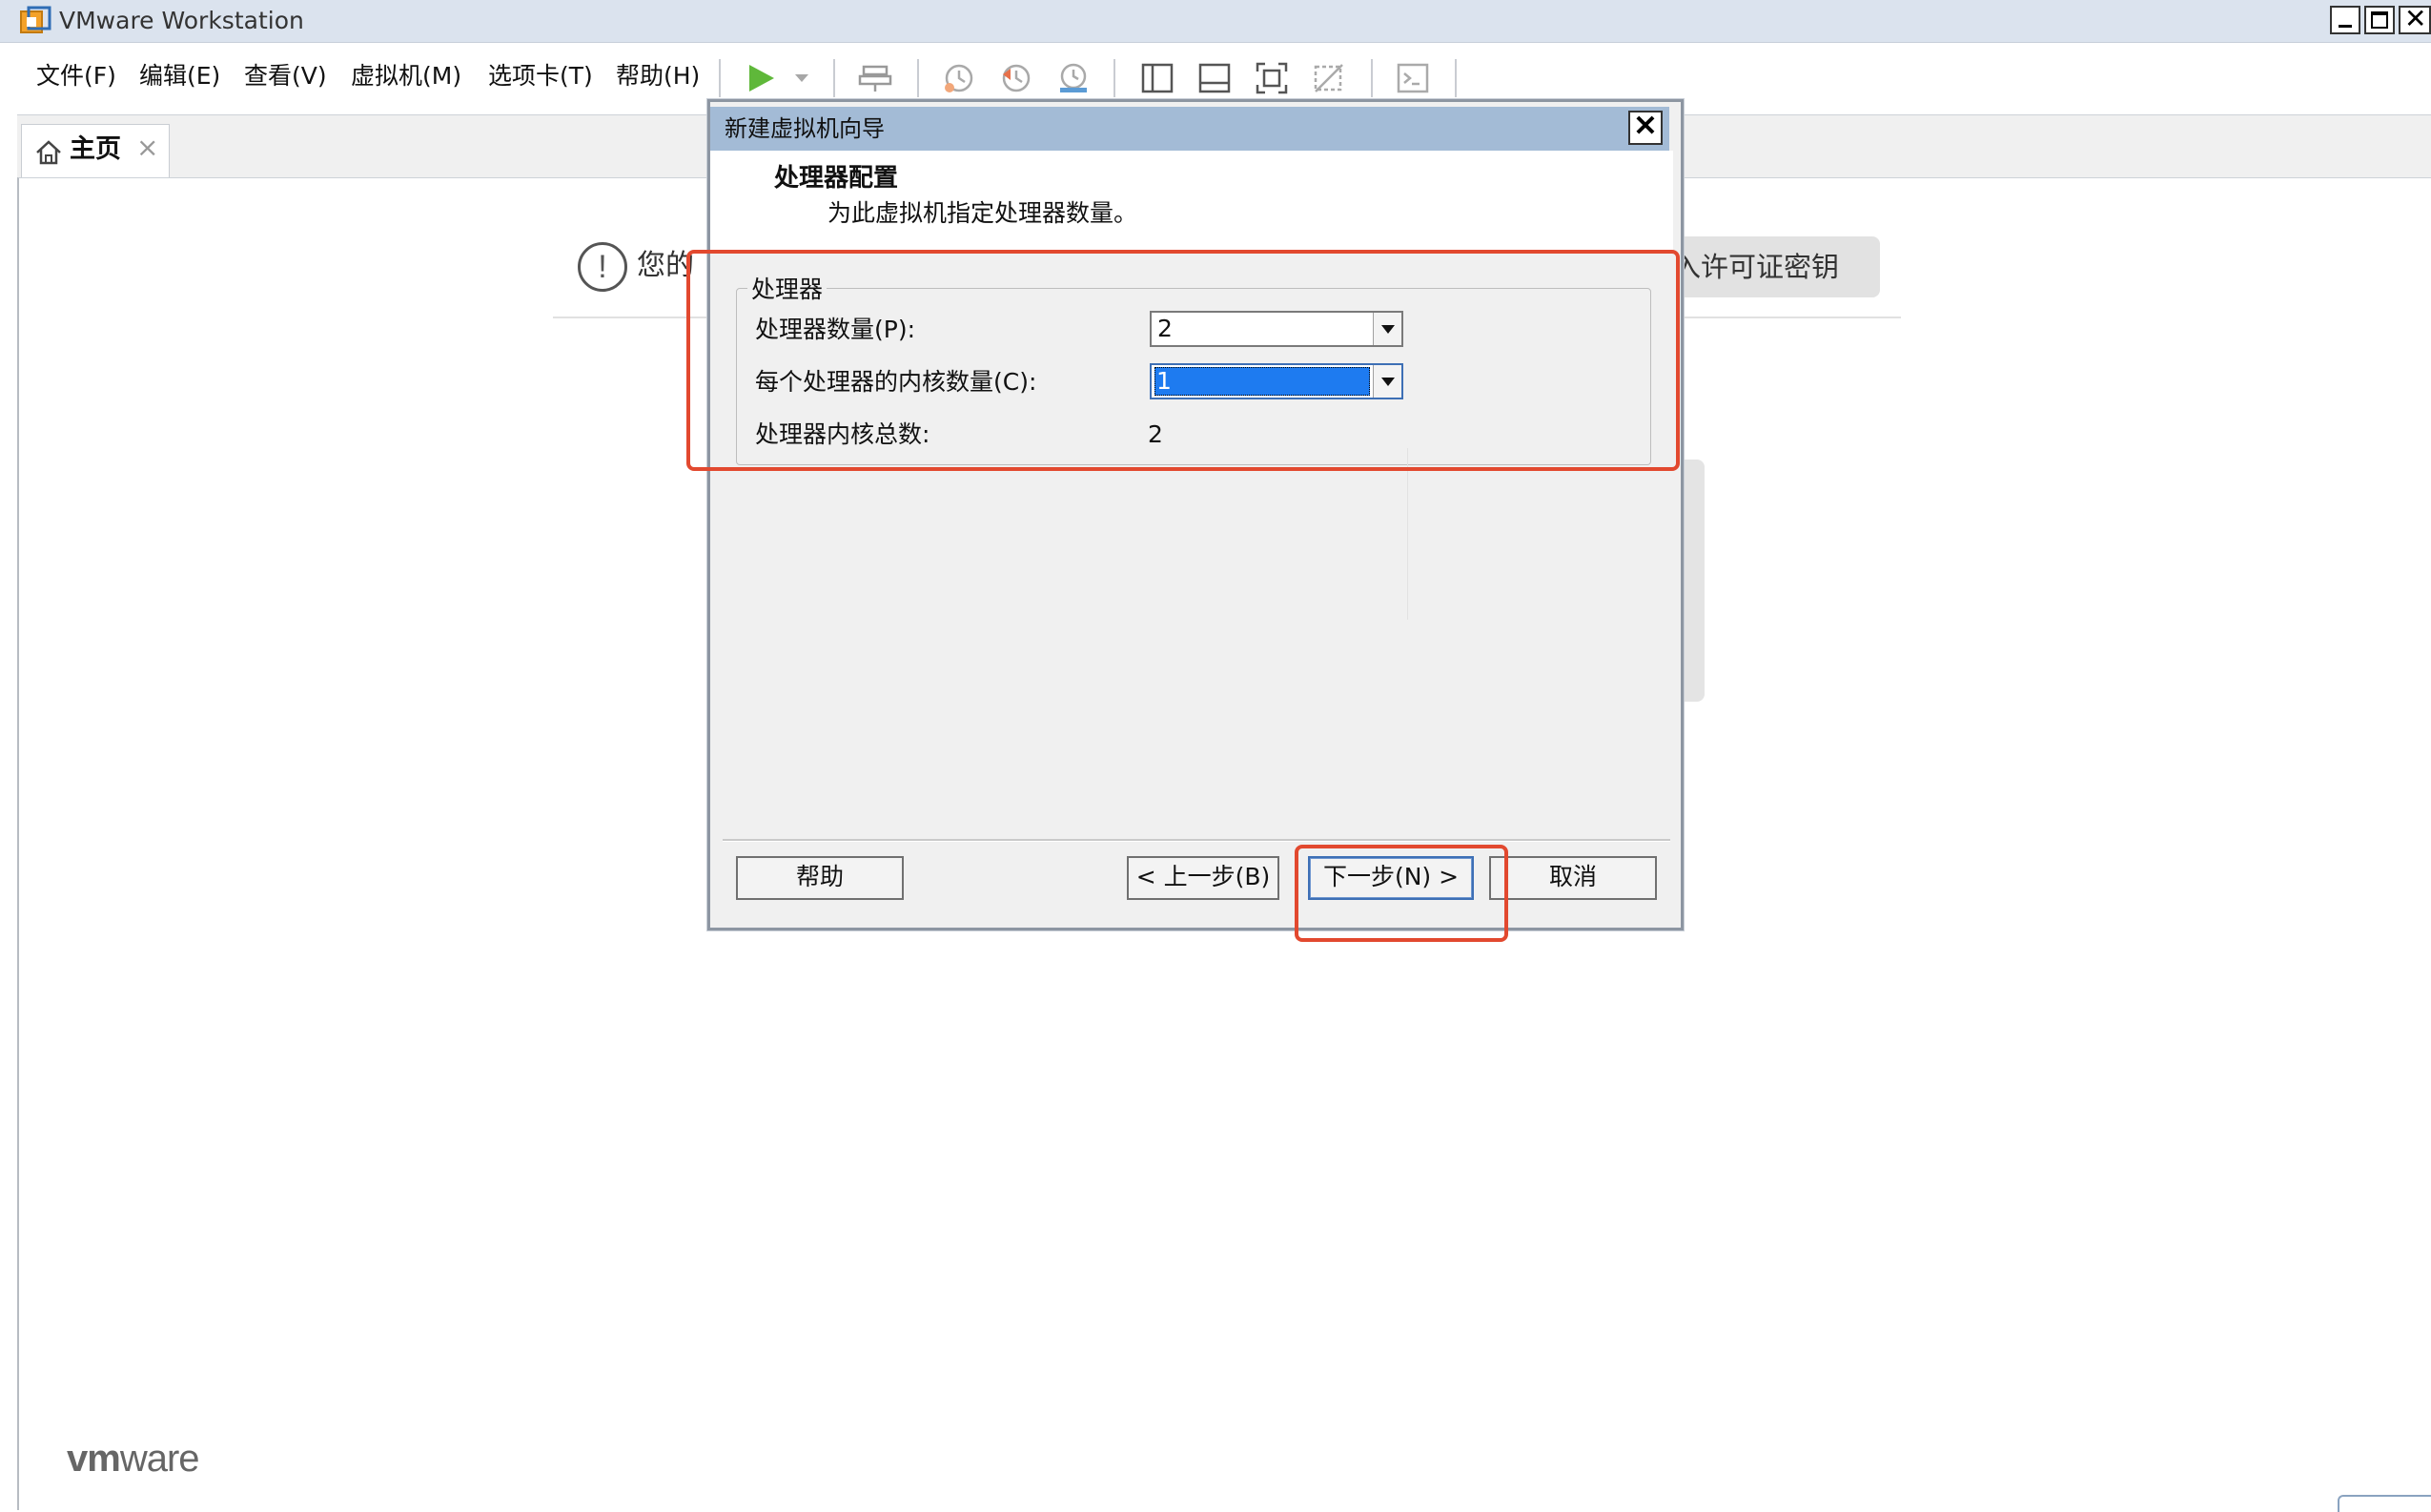  I want to click on menu-view: 查看(V), so click(285, 76).